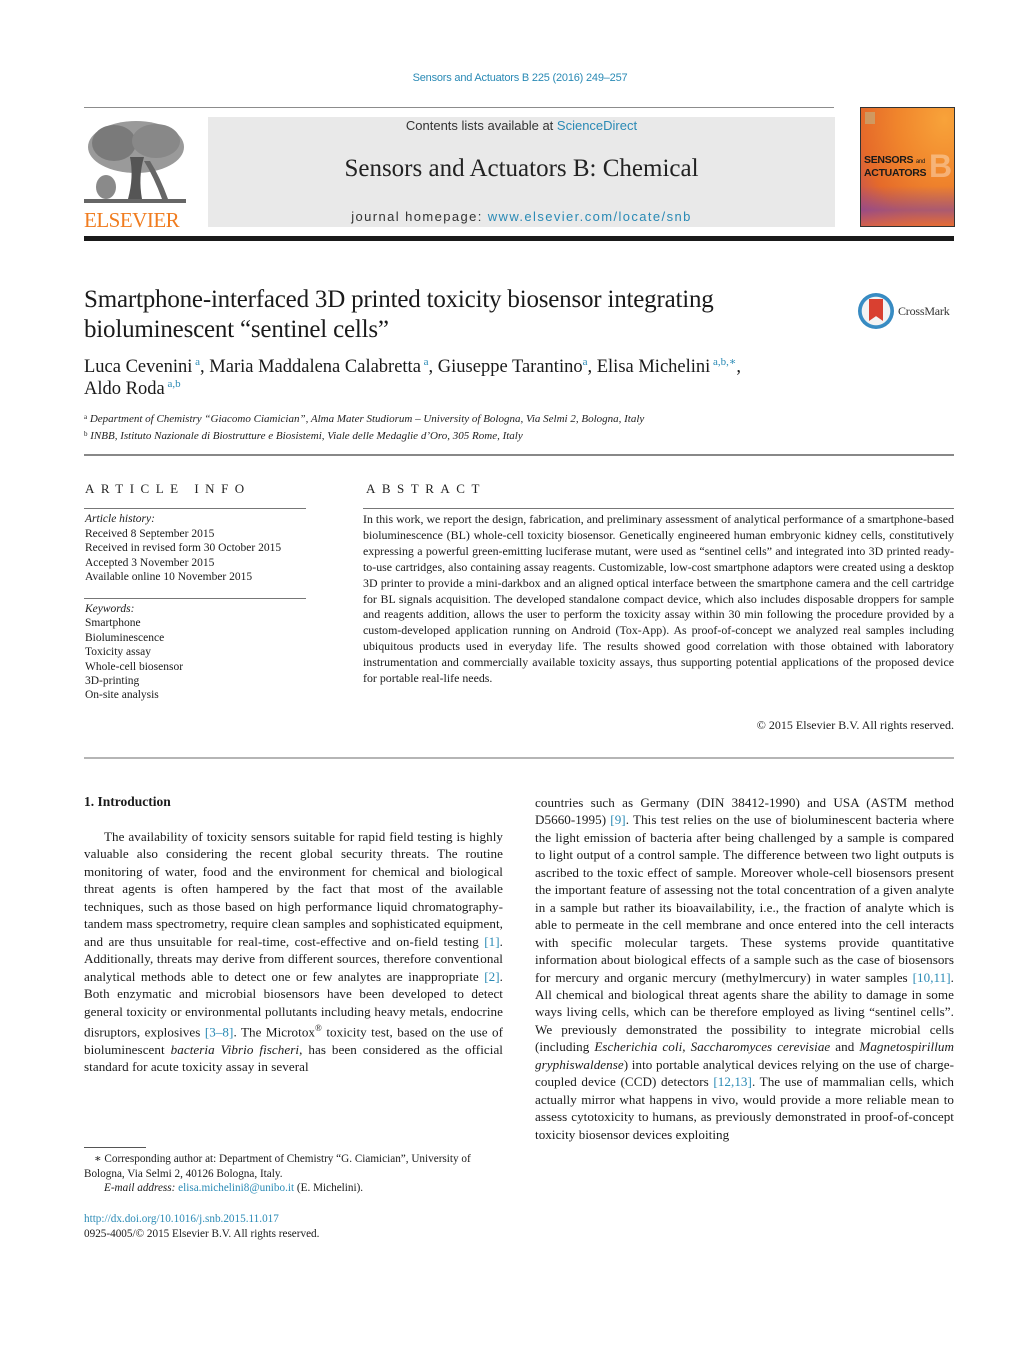 The height and width of the screenshot is (1351, 1020). Describe the element at coordinates (125, 637) in the screenshot. I see `keyword-item: Bioluminescence` at that location.